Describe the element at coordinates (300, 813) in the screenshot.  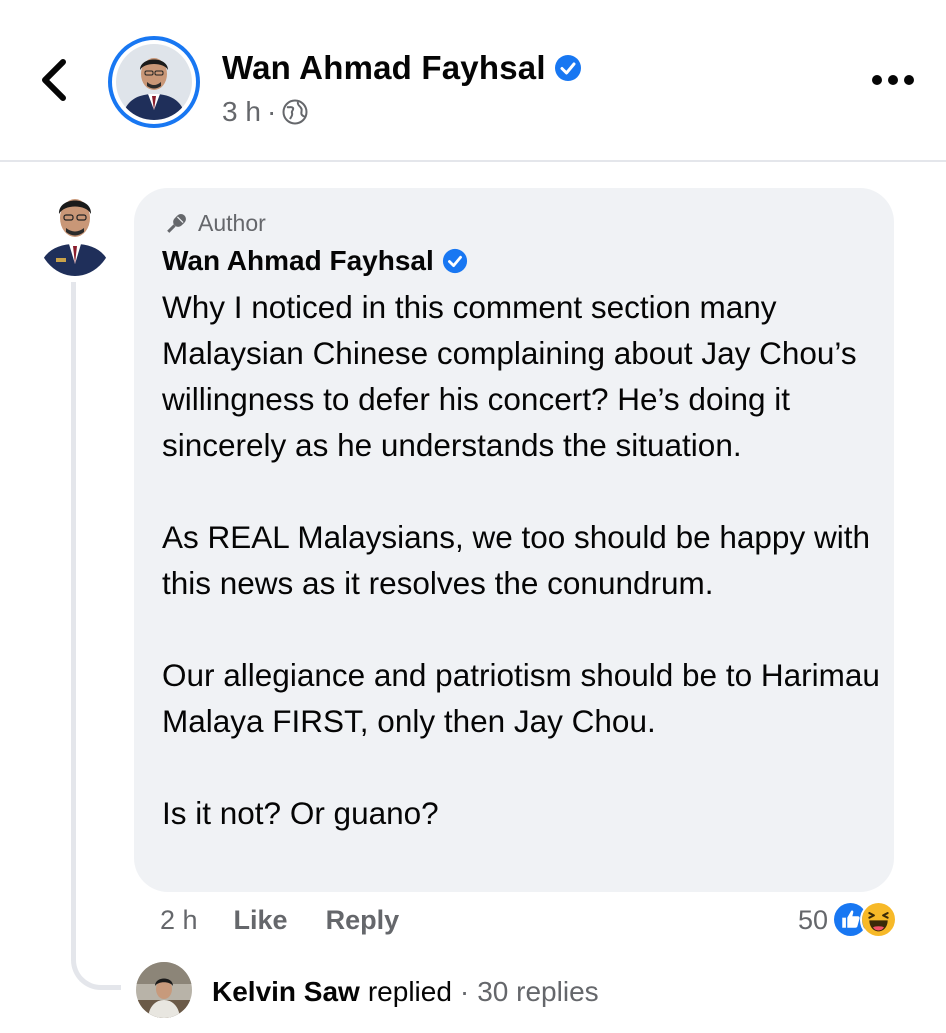
I see `comment-paragraph: Is it not? Or guano?` at that location.